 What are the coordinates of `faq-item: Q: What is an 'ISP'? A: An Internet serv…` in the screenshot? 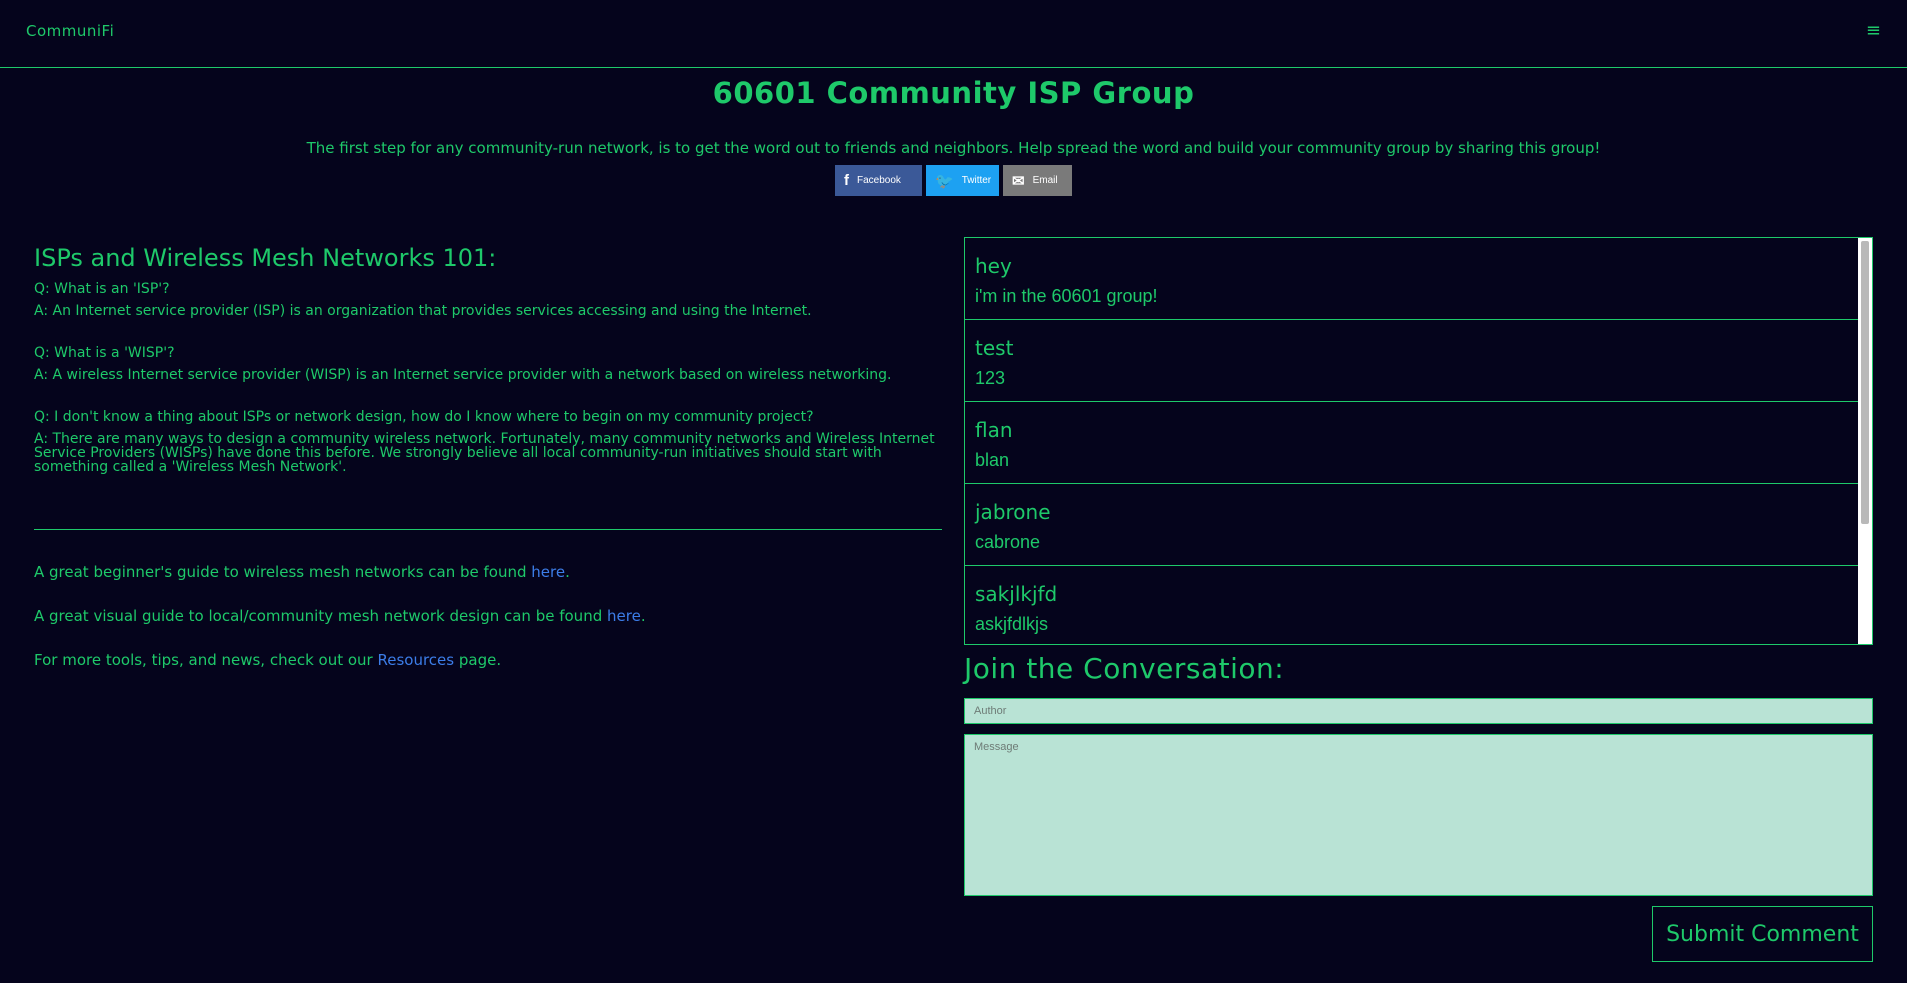 It's located at (488, 300).